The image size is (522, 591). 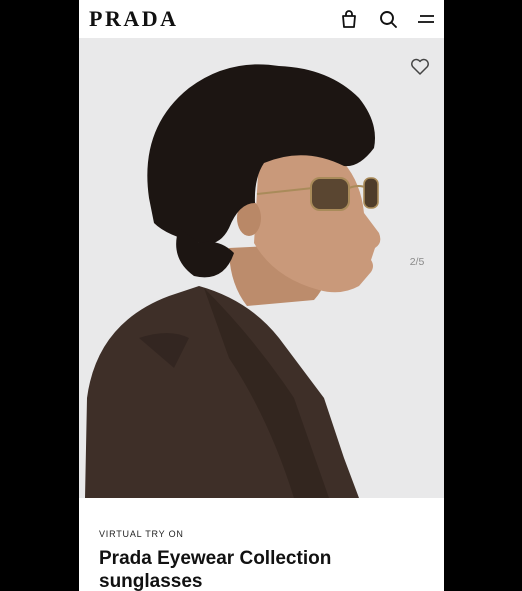 I want to click on bag-icon, so click(x=349, y=19).